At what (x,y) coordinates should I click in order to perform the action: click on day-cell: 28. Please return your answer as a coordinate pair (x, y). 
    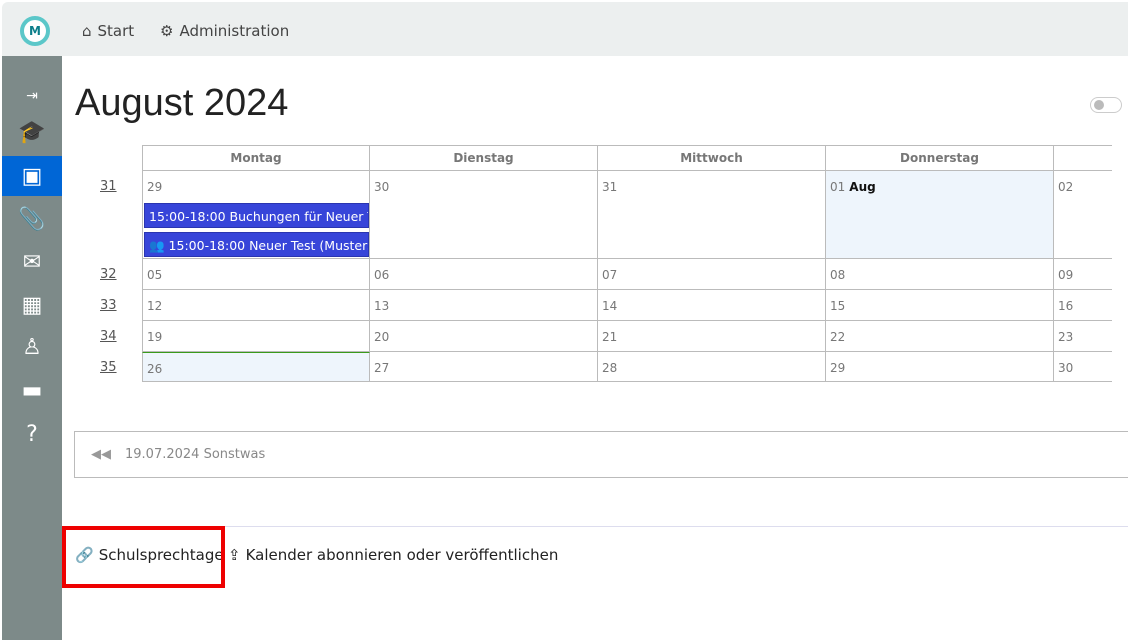
    Looking at the image, I should click on (712, 367).